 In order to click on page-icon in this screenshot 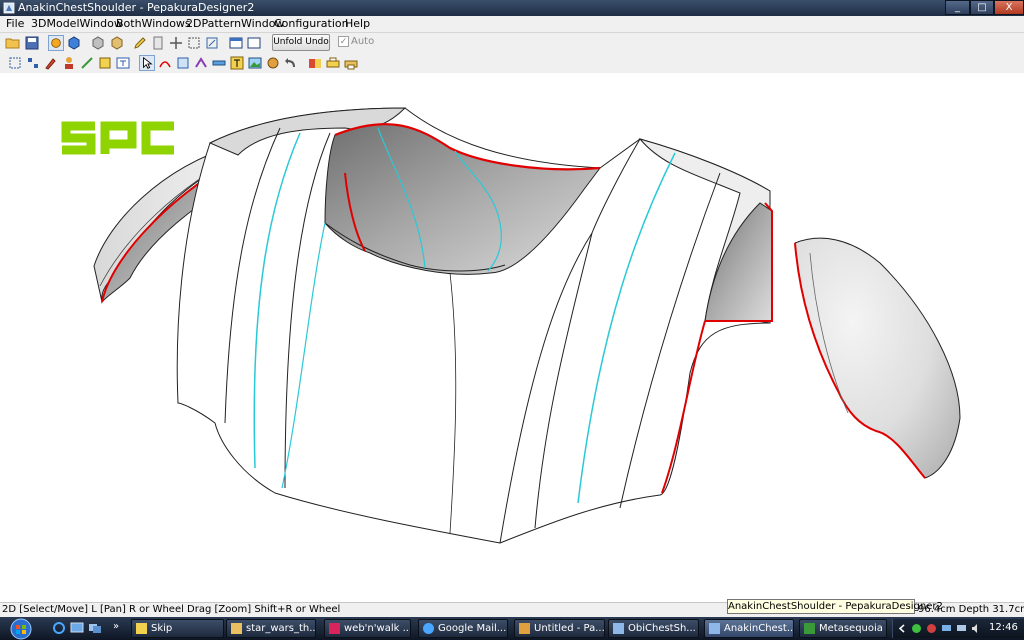, I will do `click(158, 43)`.